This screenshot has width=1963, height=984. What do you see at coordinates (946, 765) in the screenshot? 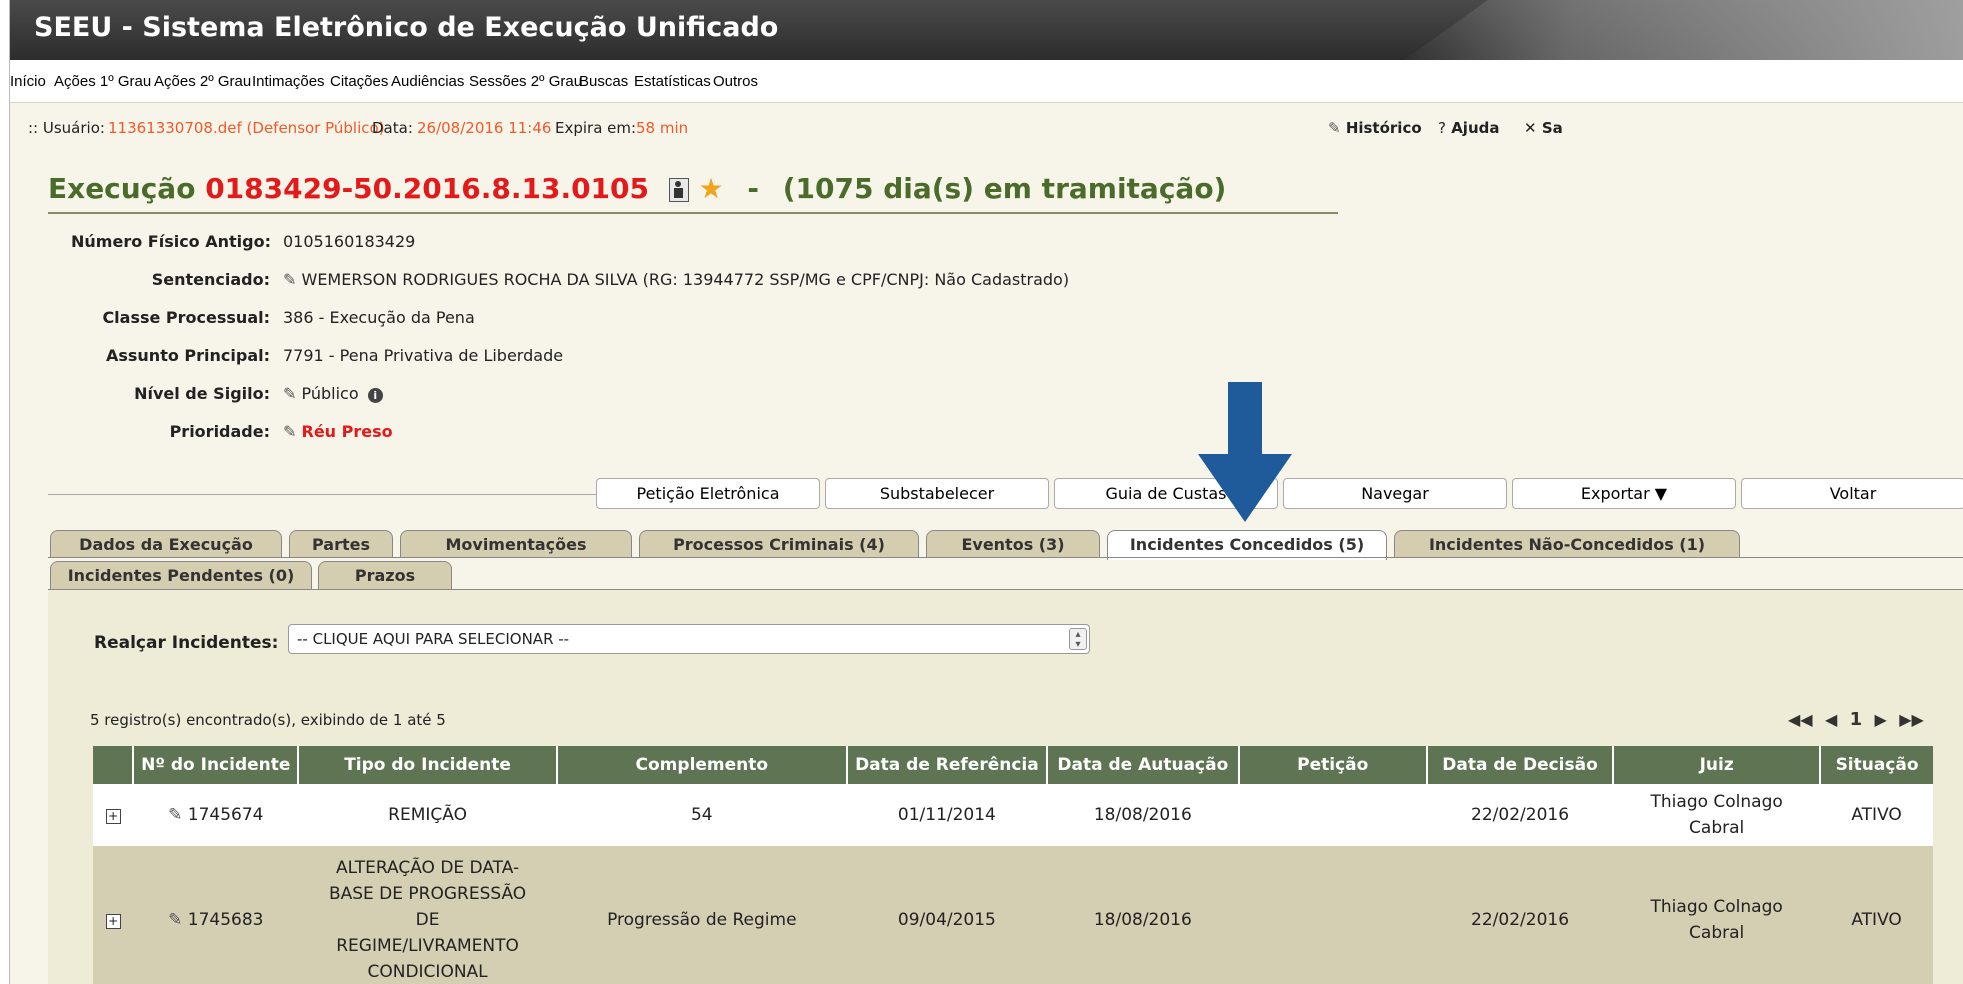
I see `col-data-referencia: Data de Referência` at bounding box center [946, 765].